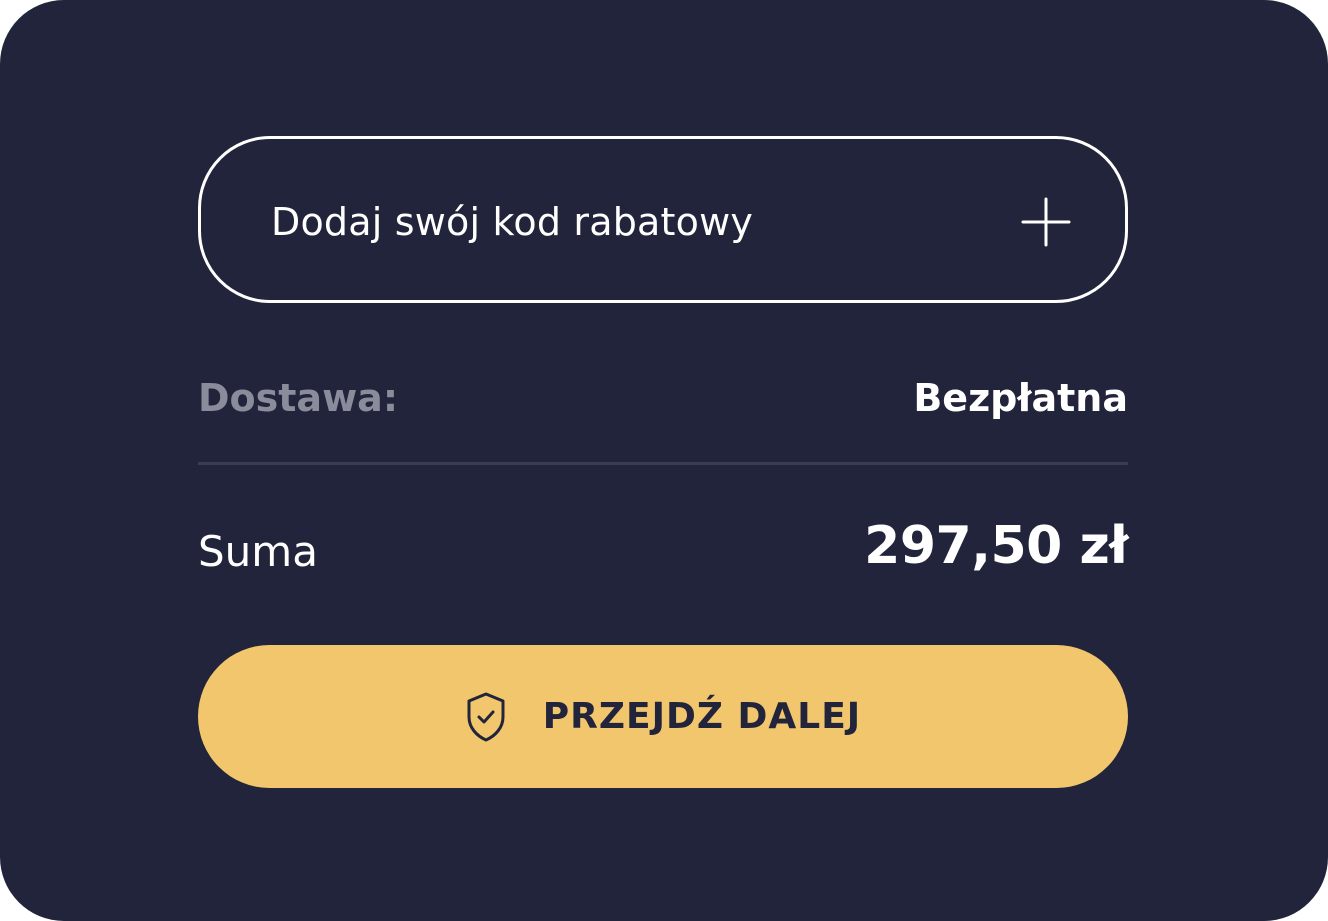 The image size is (1328, 921). Describe the element at coordinates (663, 548) in the screenshot. I see `total-row: Suma 297,50 zł` at that location.